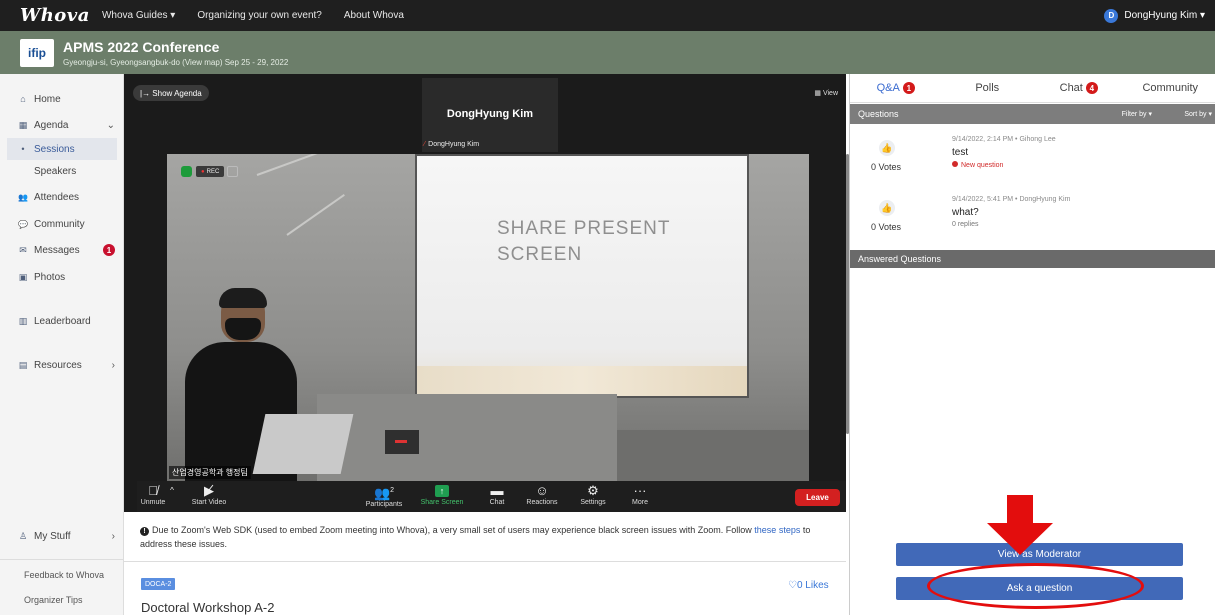 Image resolution: width=1215 pixels, height=615 pixels. I want to click on nav-whova-guides: Whova Guides ▾, so click(138, 15).